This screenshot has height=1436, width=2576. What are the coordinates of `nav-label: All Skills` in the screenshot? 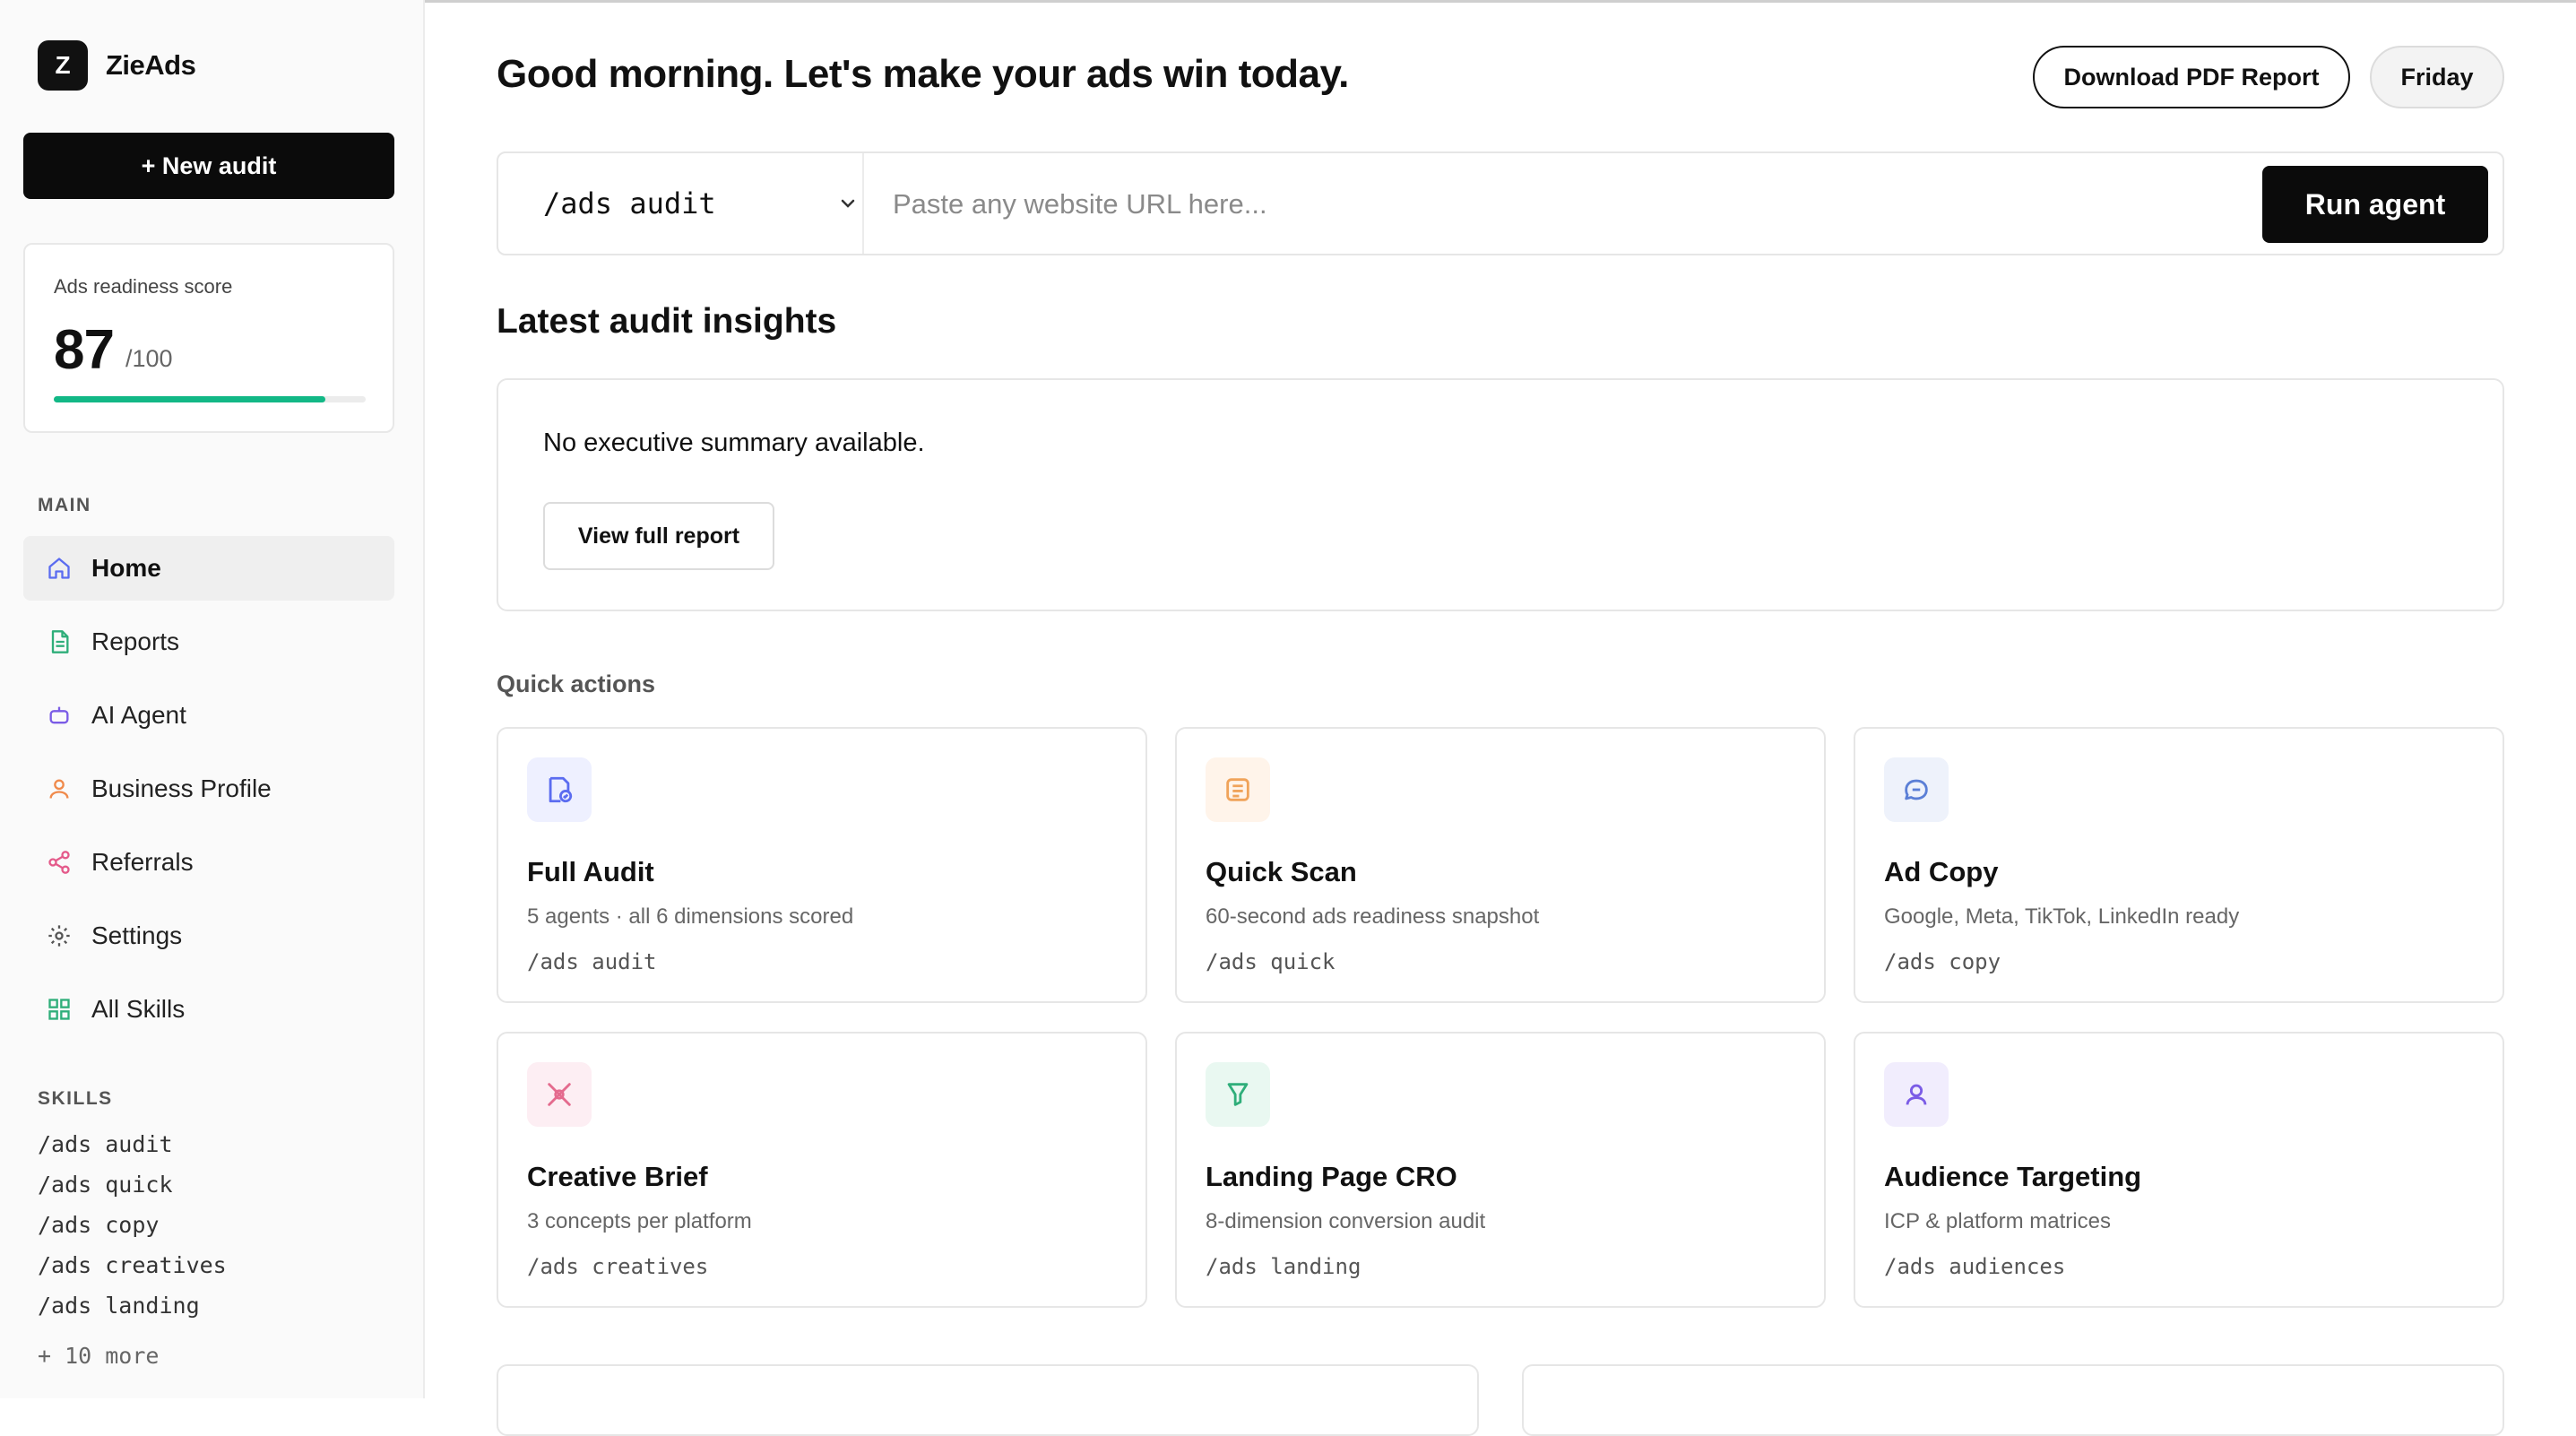 It's located at (138, 1009).